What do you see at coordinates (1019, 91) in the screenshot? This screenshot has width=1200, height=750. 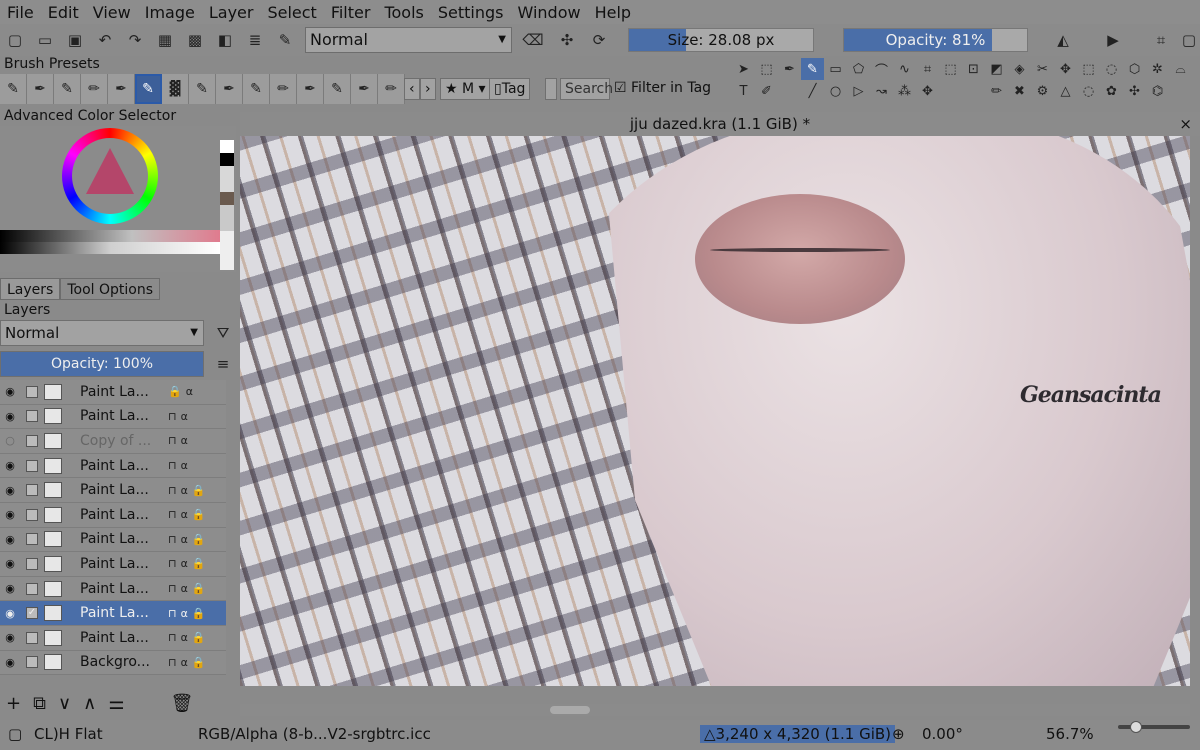 I see `smart-patch-icon: ✖` at bounding box center [1019, 91].